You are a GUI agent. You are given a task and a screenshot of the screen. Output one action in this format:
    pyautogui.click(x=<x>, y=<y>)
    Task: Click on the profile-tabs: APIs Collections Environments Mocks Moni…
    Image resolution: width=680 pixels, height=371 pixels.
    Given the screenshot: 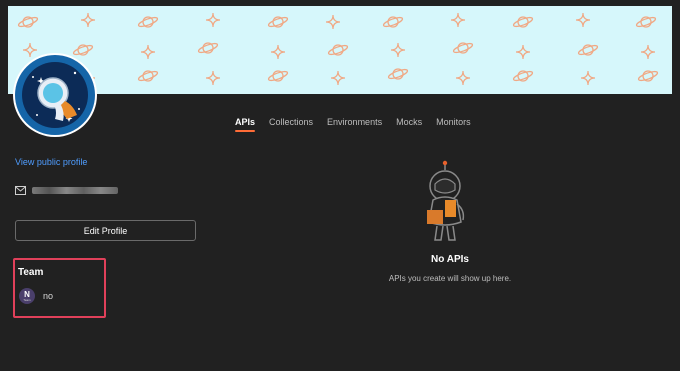 What is the action you would take?
    pyautogui.click(x=353, y=125)
    